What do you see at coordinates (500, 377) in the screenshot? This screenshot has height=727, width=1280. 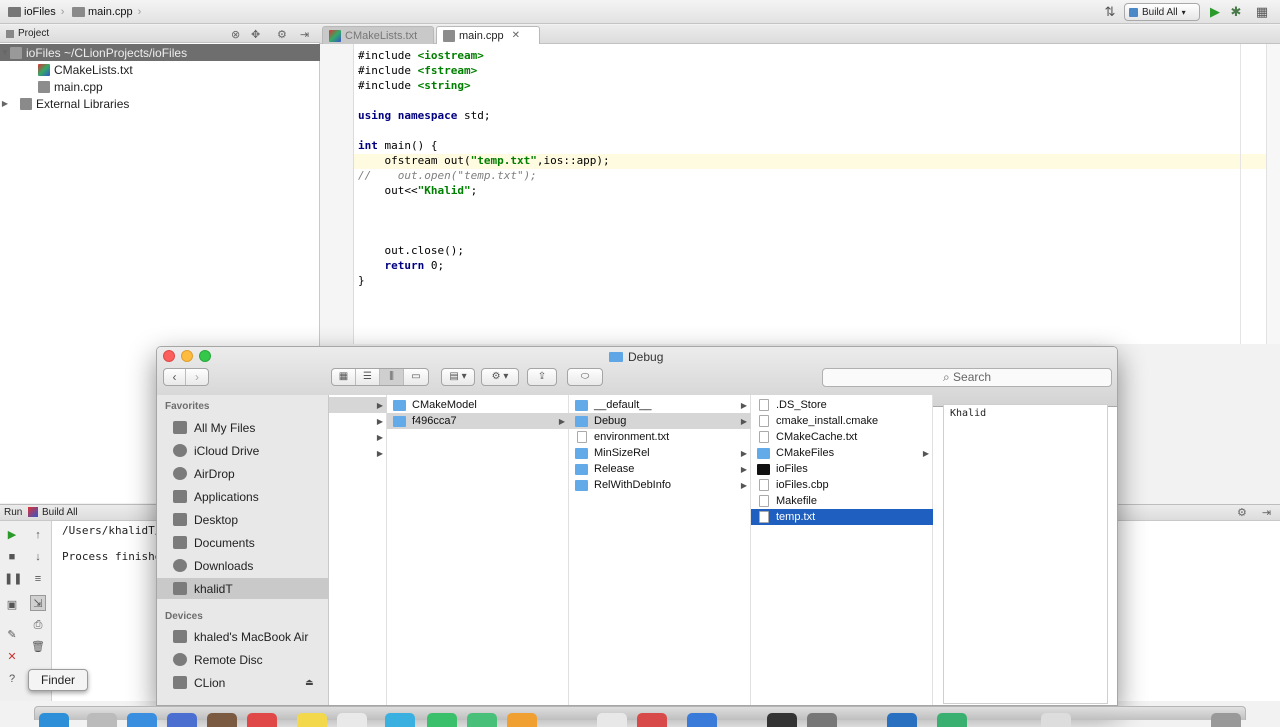 I see `action-menu: ⚙ ▾` at bounding box center [500, 377].